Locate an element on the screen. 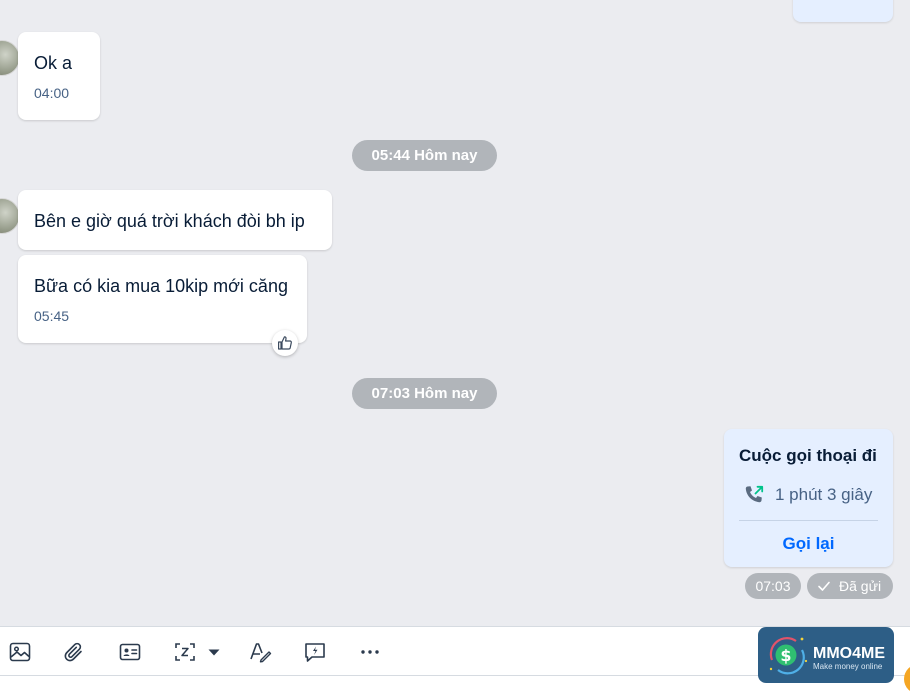 The width and height of the screenshot is (910, 695). attach-file-button is located at coordinates (74, 652).